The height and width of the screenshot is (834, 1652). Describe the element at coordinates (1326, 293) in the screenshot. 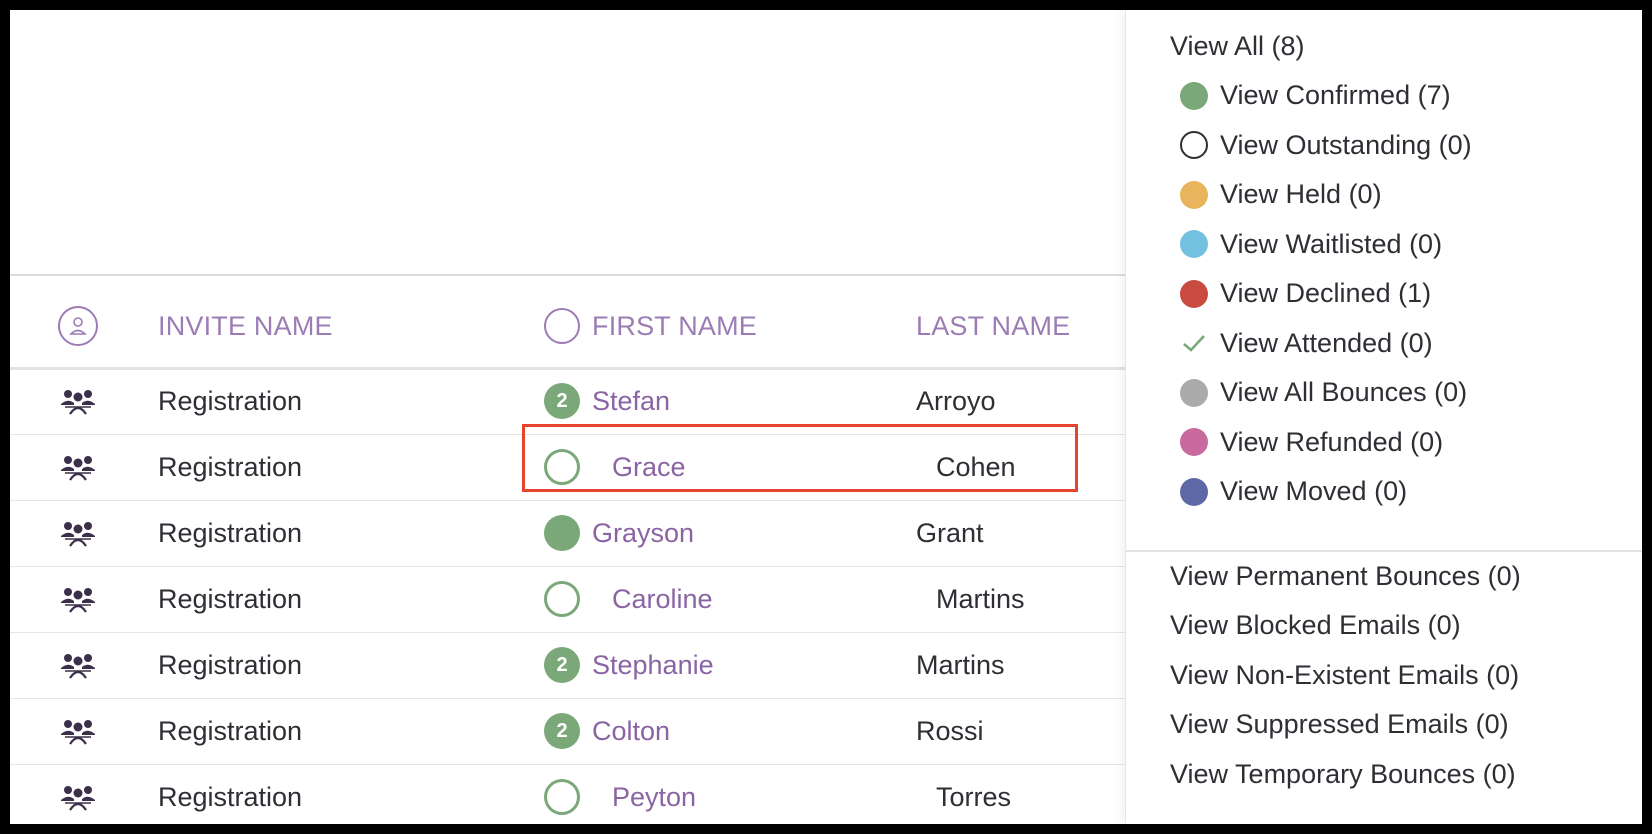

I see `filter-label: View Declined (1)` at that location.